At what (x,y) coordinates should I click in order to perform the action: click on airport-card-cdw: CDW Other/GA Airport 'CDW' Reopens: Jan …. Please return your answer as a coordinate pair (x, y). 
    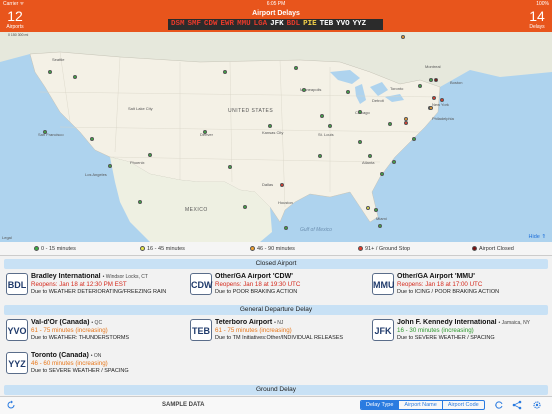
    Looking at the image, I should click on (280, 286).